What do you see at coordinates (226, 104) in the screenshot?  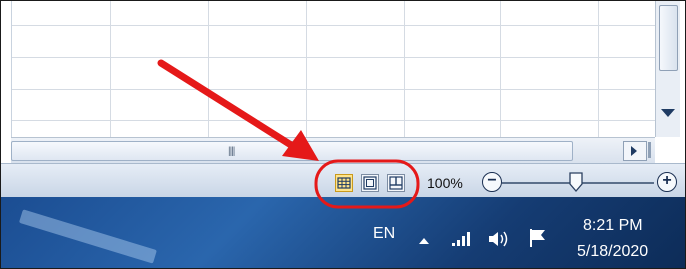 I see `annotation-arrow-shaft` at bounding box center [226, 104].